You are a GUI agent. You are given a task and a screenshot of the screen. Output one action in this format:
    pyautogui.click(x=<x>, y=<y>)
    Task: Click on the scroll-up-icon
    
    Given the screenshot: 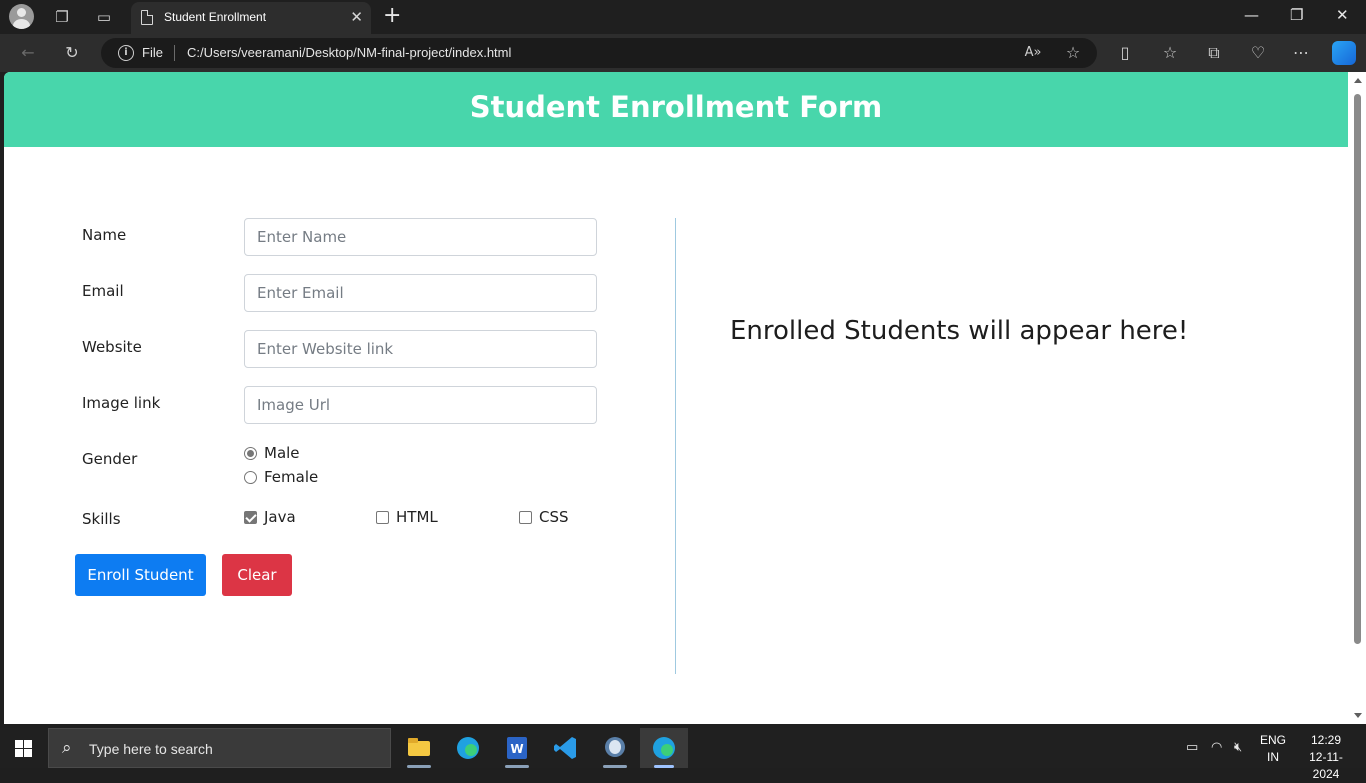 What is the action you would take?
    pyautogui.click(x=1358, y=80)
    